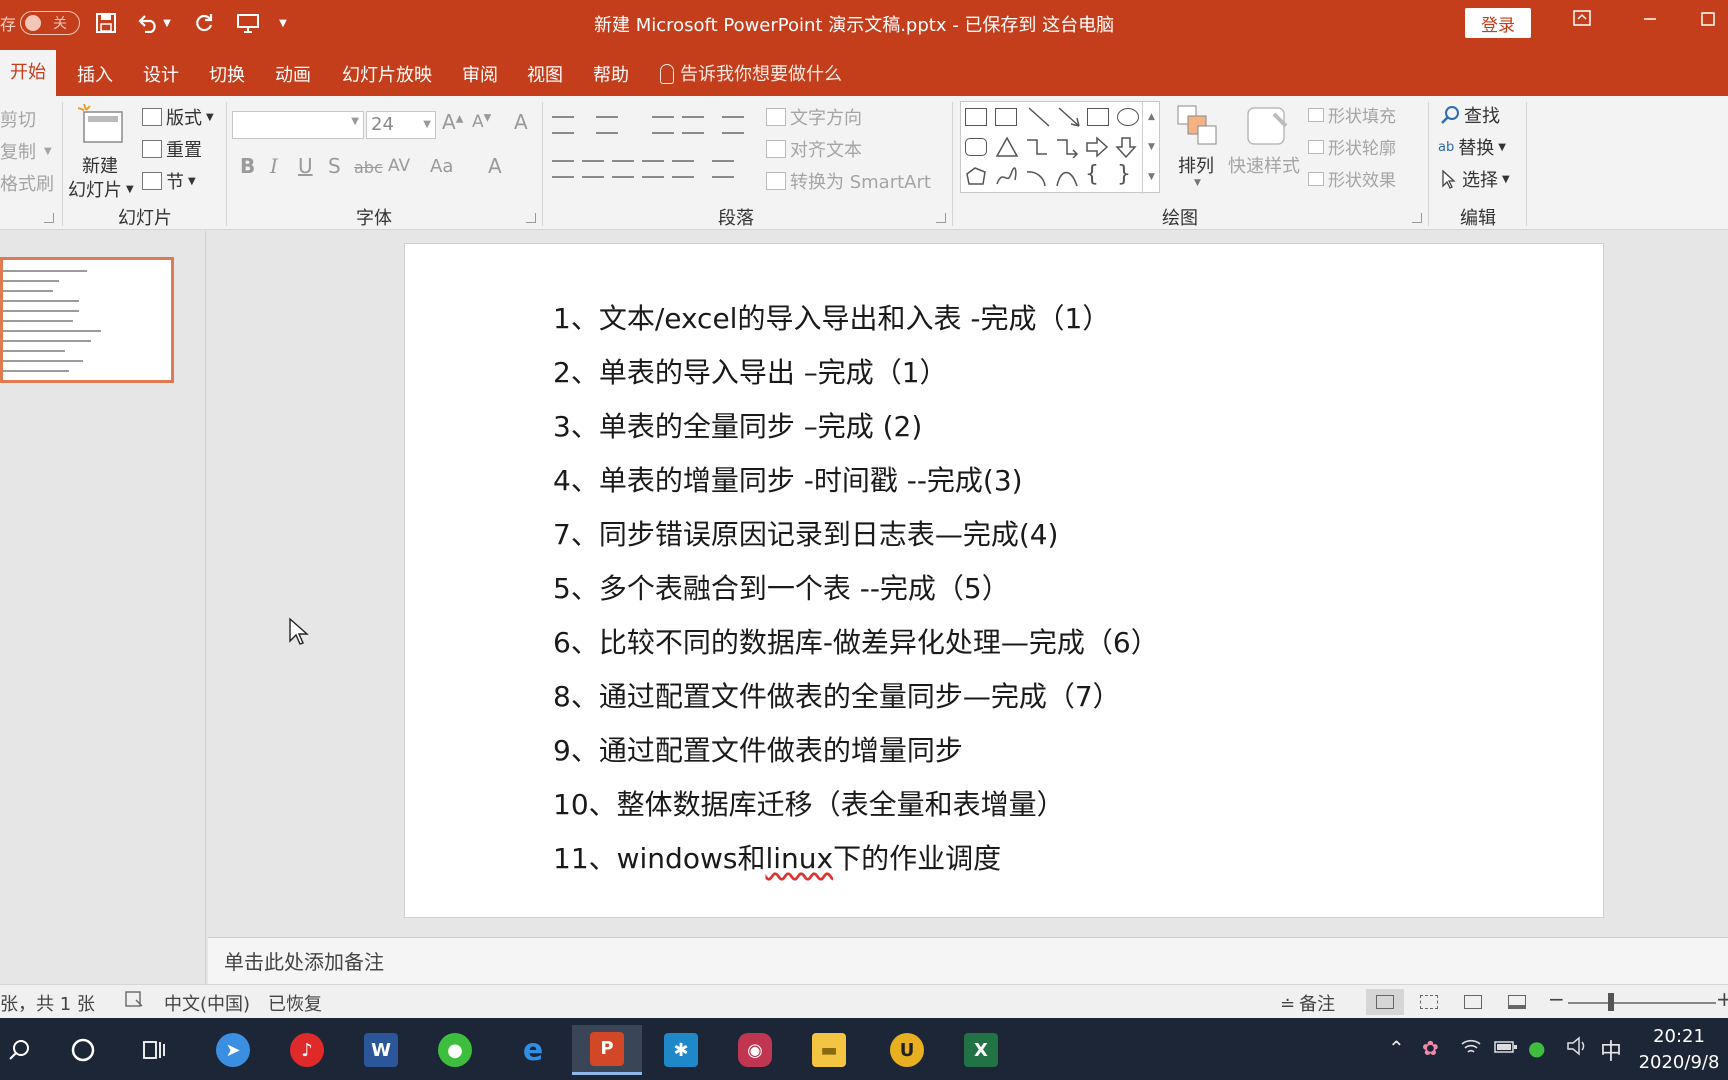  Describe the element at coordinates (976, 117) in the screenshot. I see `textbox-shape-icon` at that location.